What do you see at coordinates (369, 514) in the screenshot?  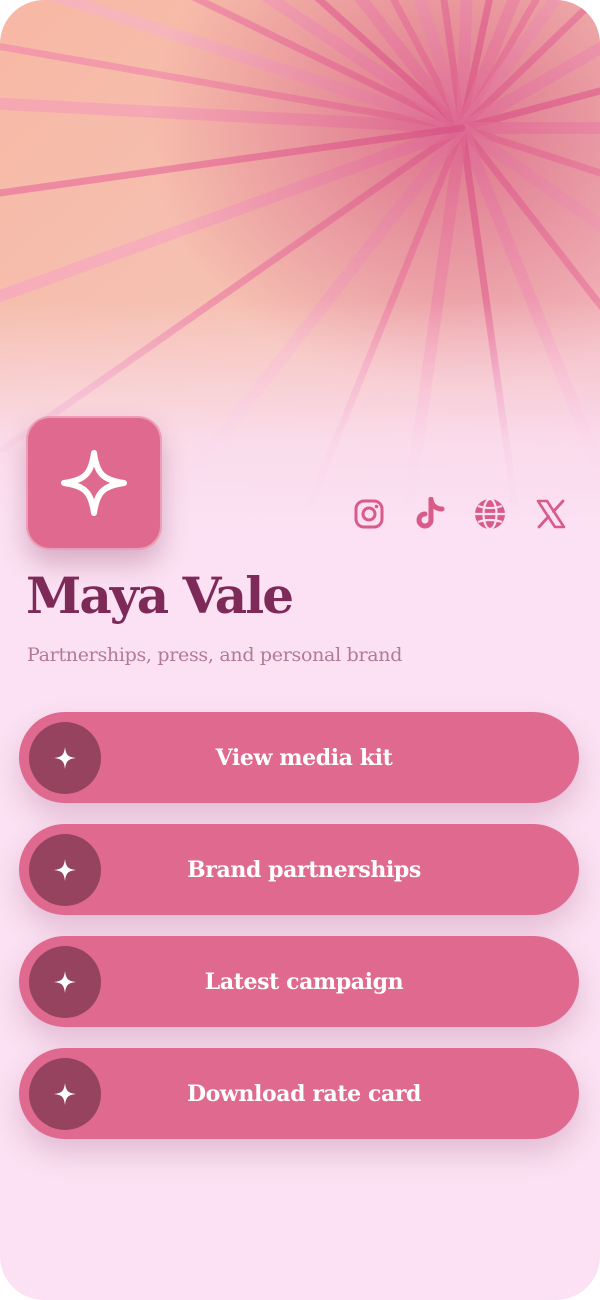 I see `instagram-icon` at bounding box center [369, 514].